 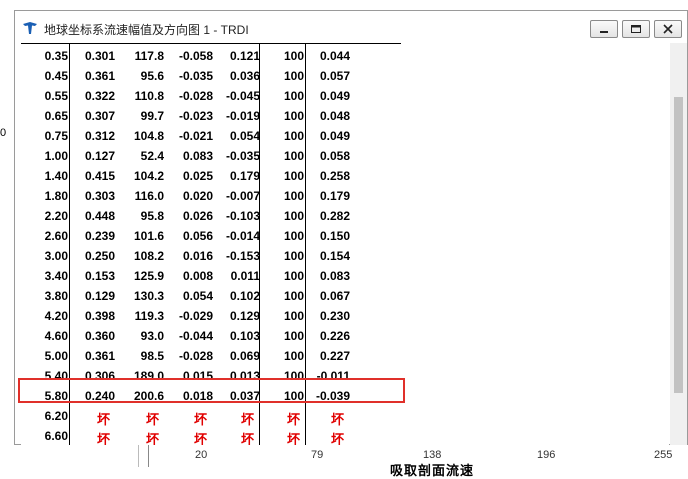 What do you see at coordinates (56, 156) in the screenshot?
I see `depth-cell: 1.00` at bounding box center [56, 156].